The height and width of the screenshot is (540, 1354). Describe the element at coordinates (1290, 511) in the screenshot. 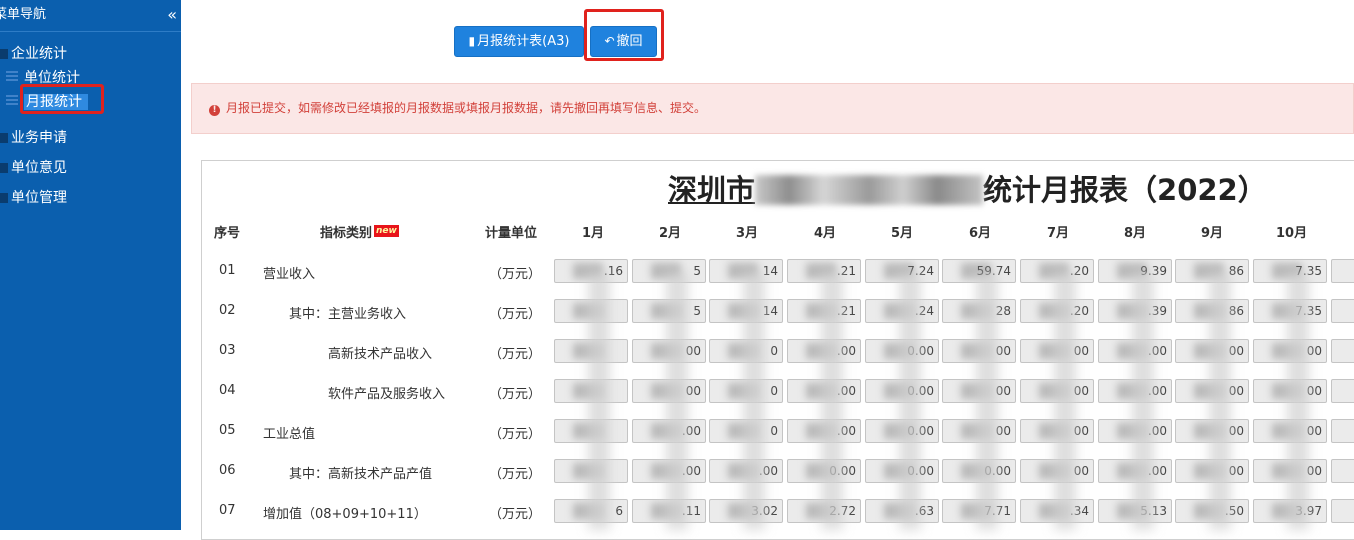

I see `value-input: 3.97` at that location.